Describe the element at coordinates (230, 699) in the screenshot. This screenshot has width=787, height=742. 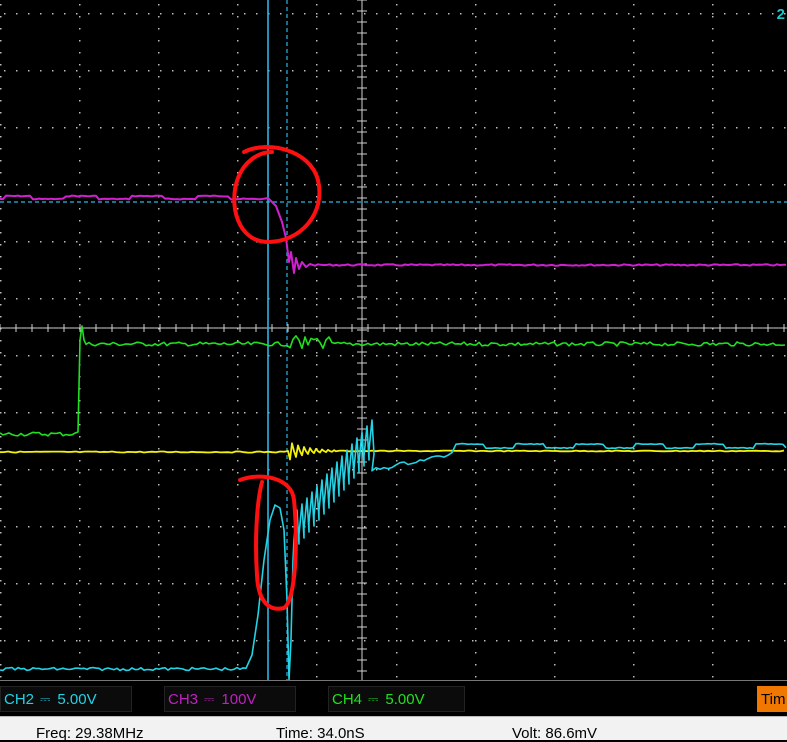
I see `ch3-settings: CH3 ⎓ 100V` at that location.